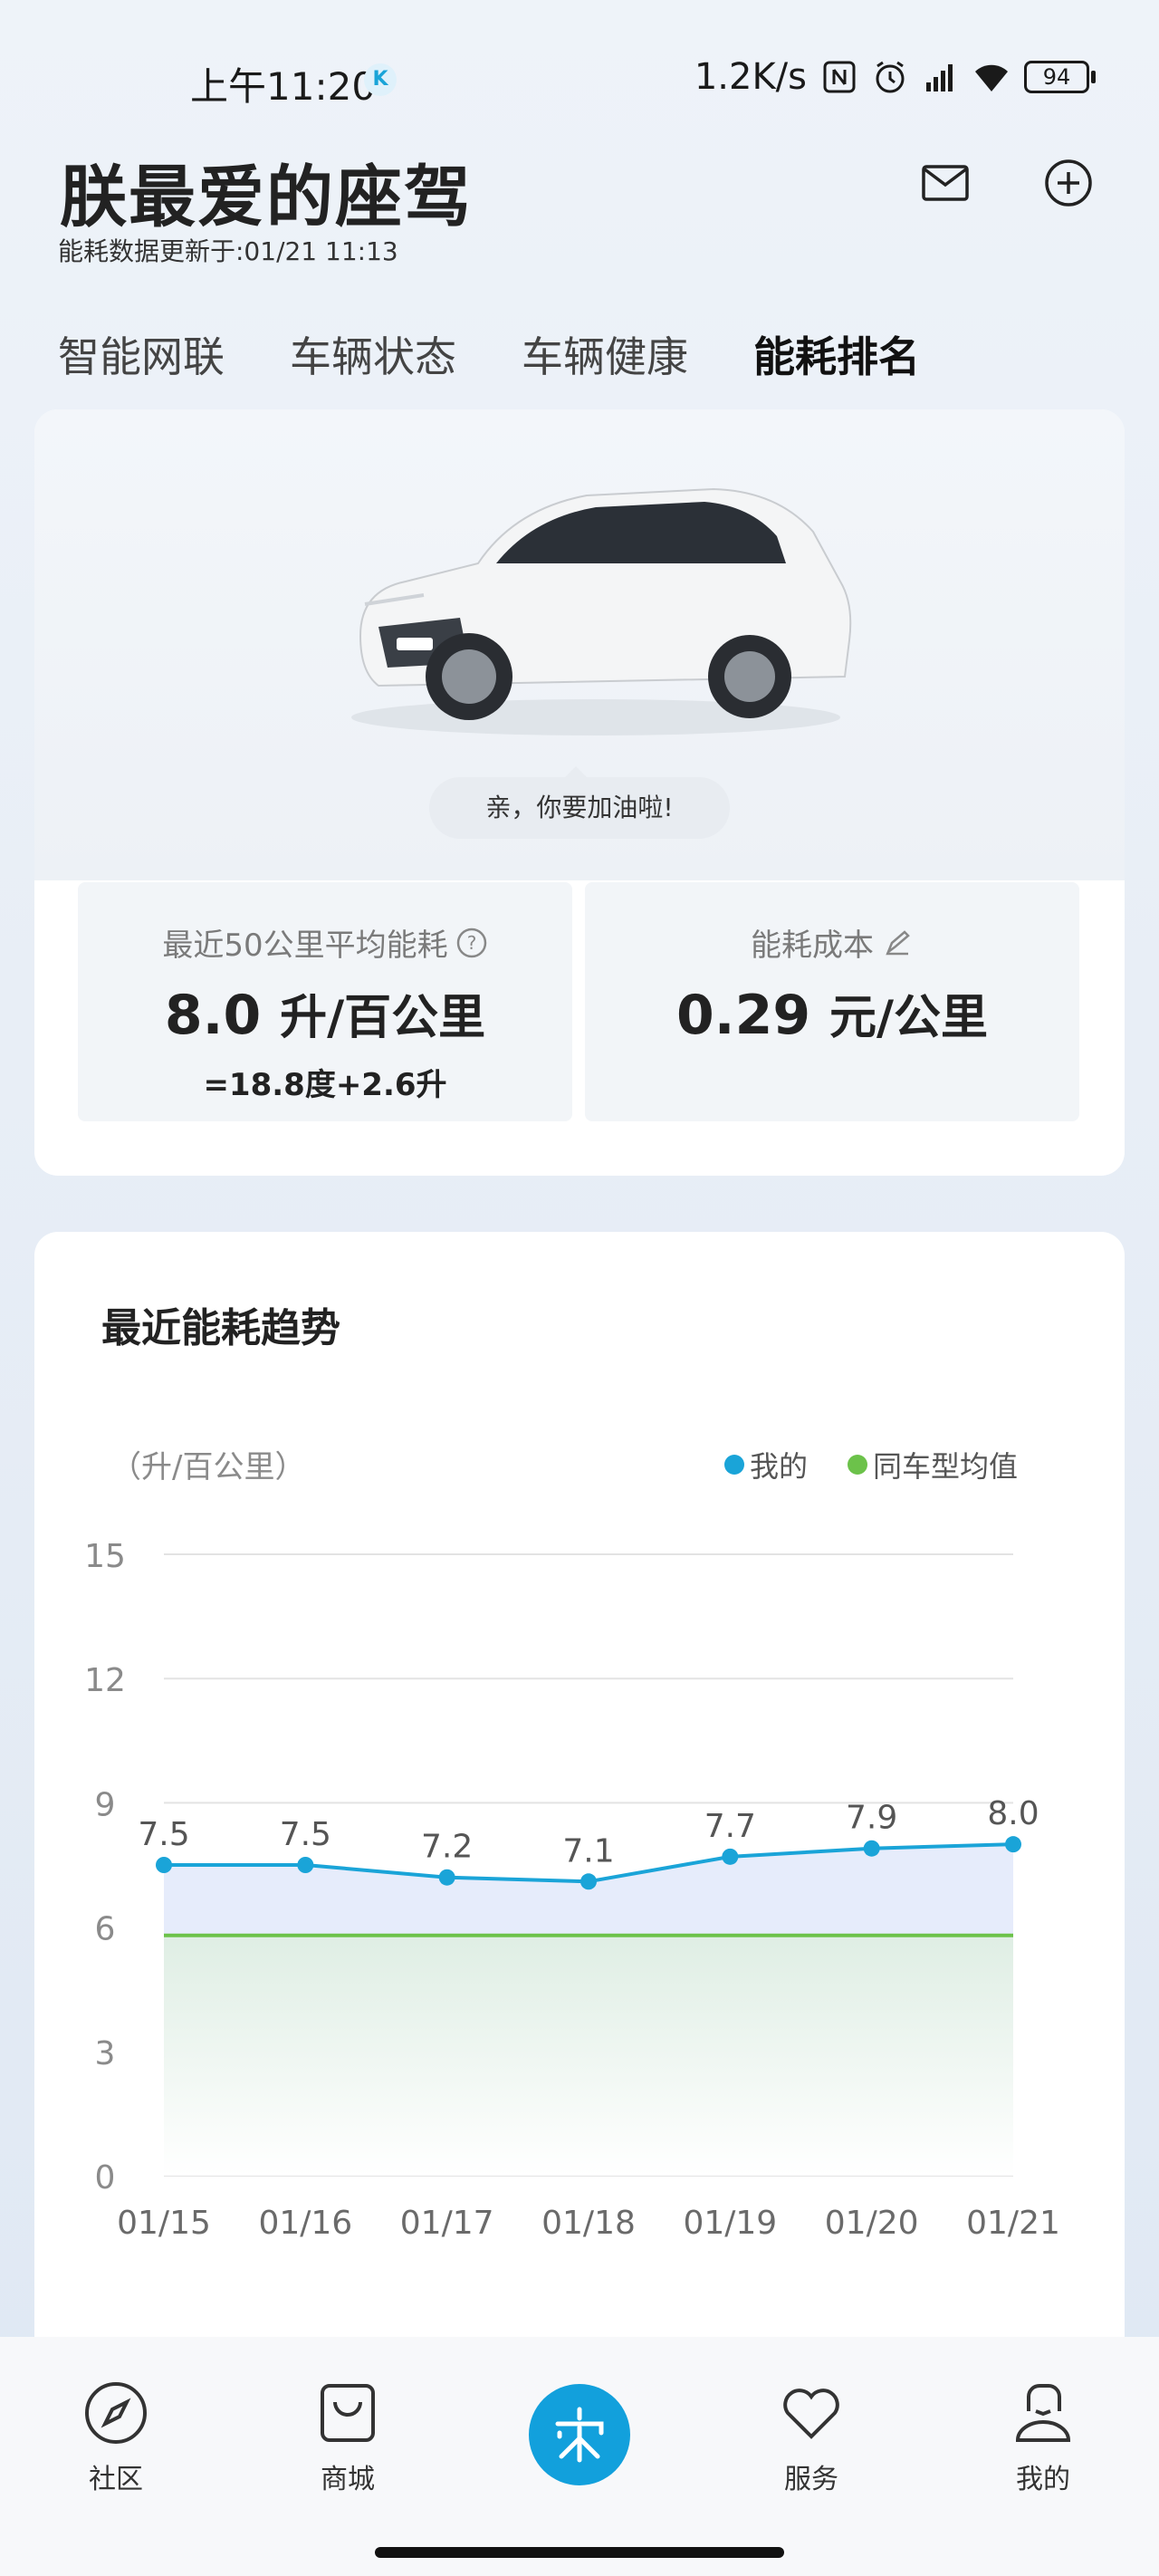  What do you see at coordinates (579, 77) in the screenshot?
I see `status-bar: 上午11:20 K 1.2K/s 94` at bounding box center [579, 77].